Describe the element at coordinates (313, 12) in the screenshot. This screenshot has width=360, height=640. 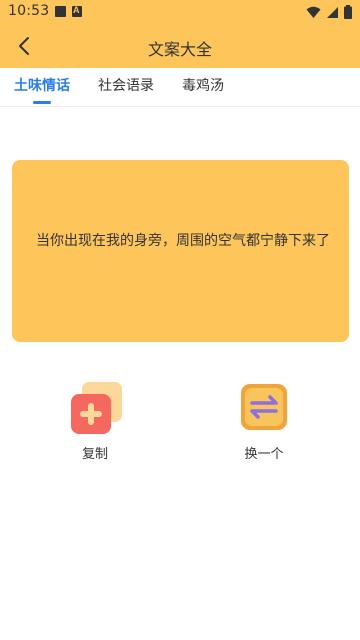
I see `wifi-icon` at that location.